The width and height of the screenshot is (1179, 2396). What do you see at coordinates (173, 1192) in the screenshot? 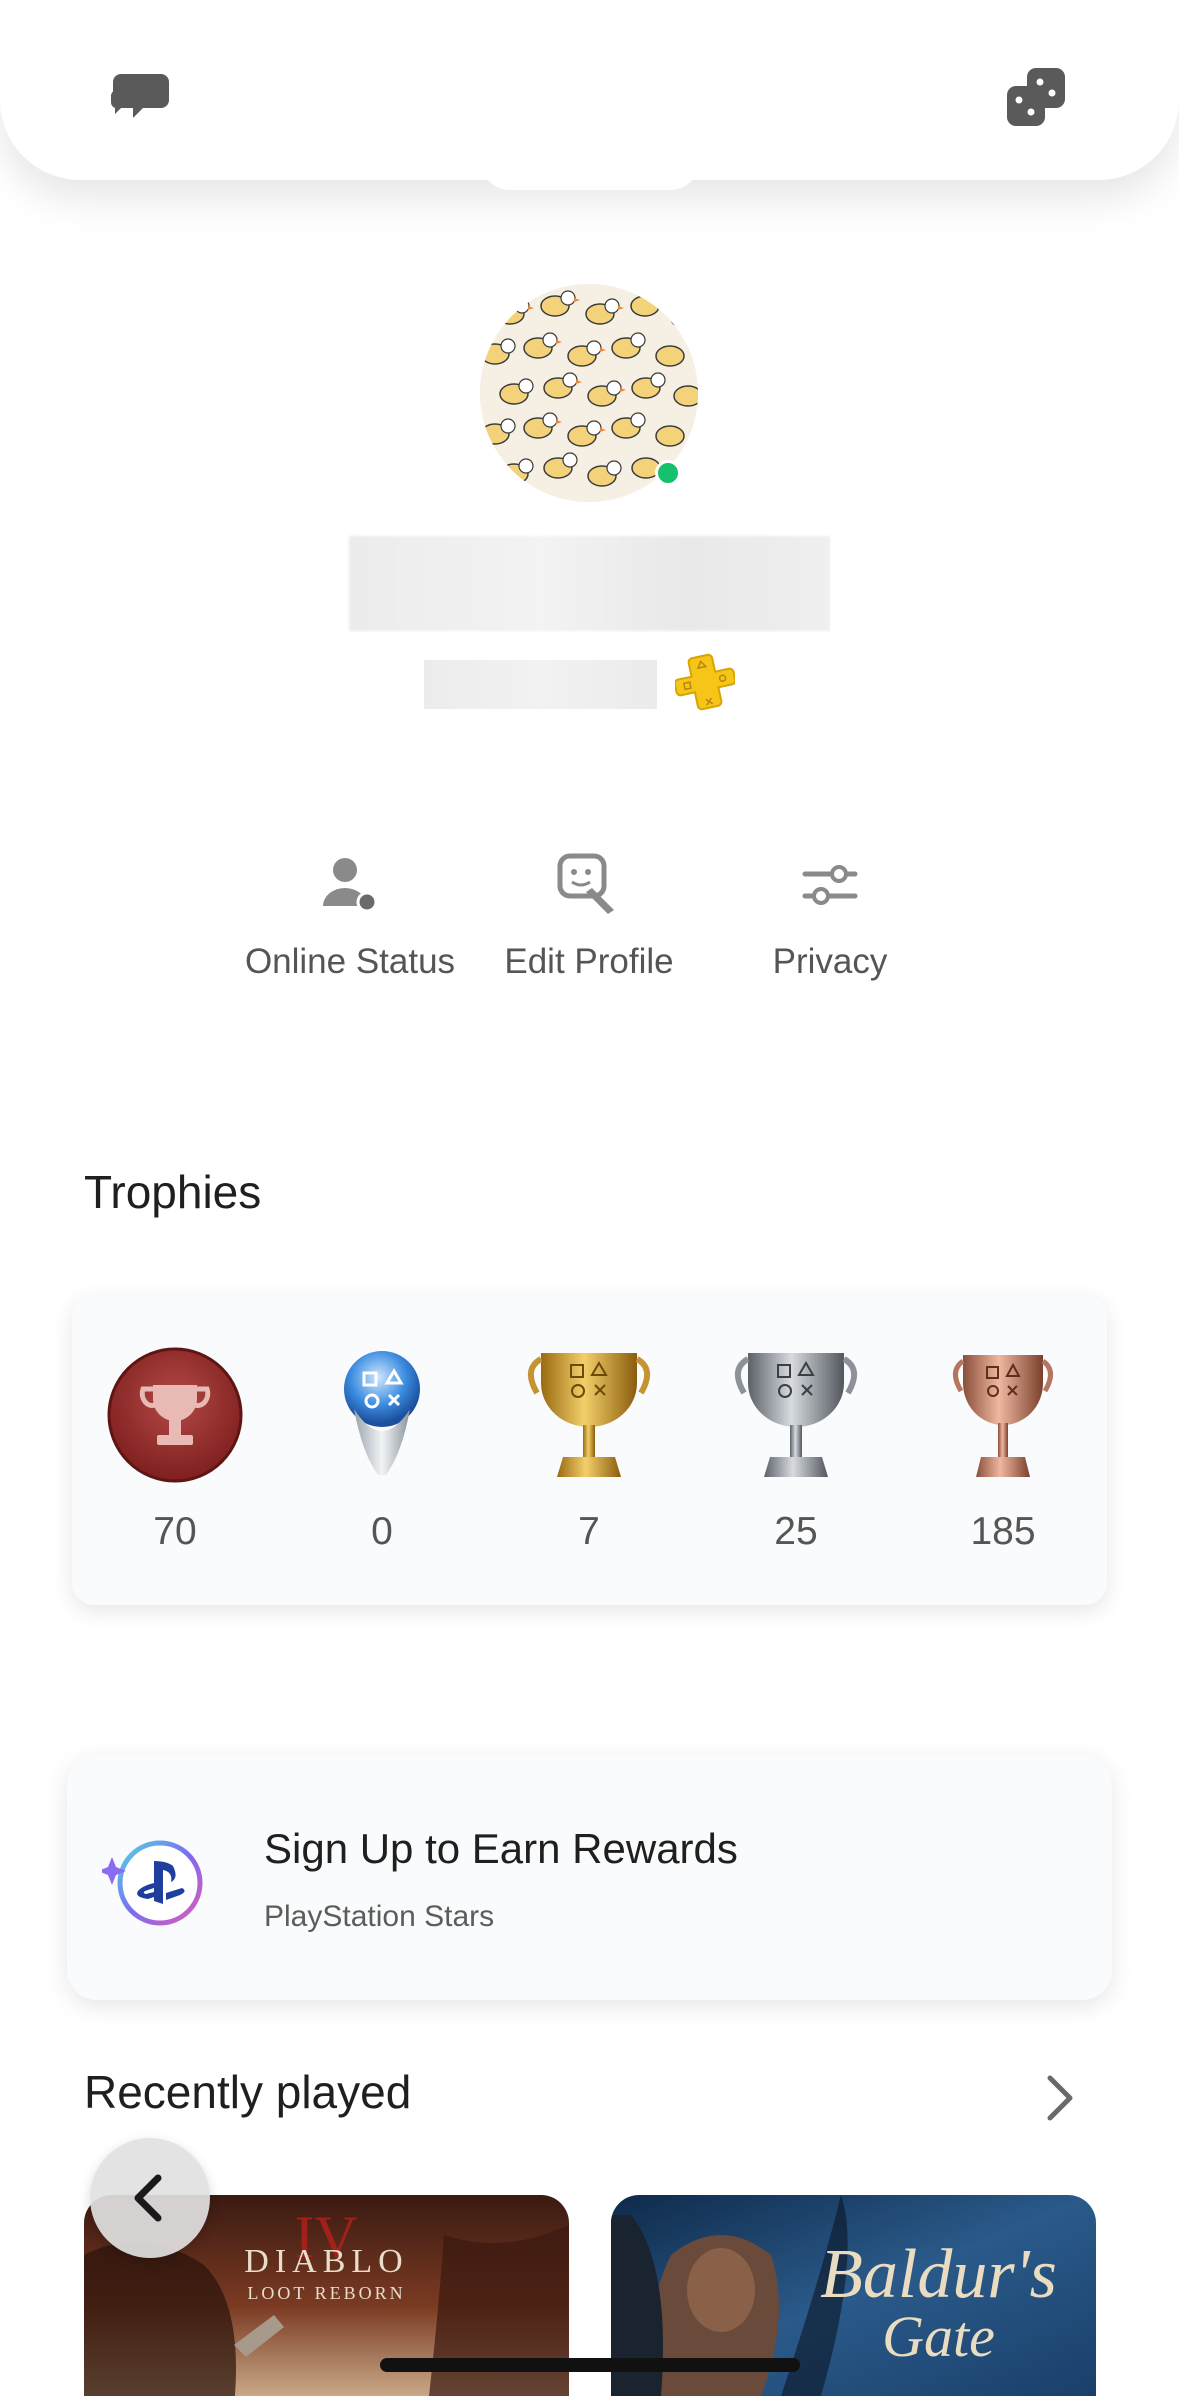
I see `trophies-heading: Trophies` at bounding box center [173, 1192].